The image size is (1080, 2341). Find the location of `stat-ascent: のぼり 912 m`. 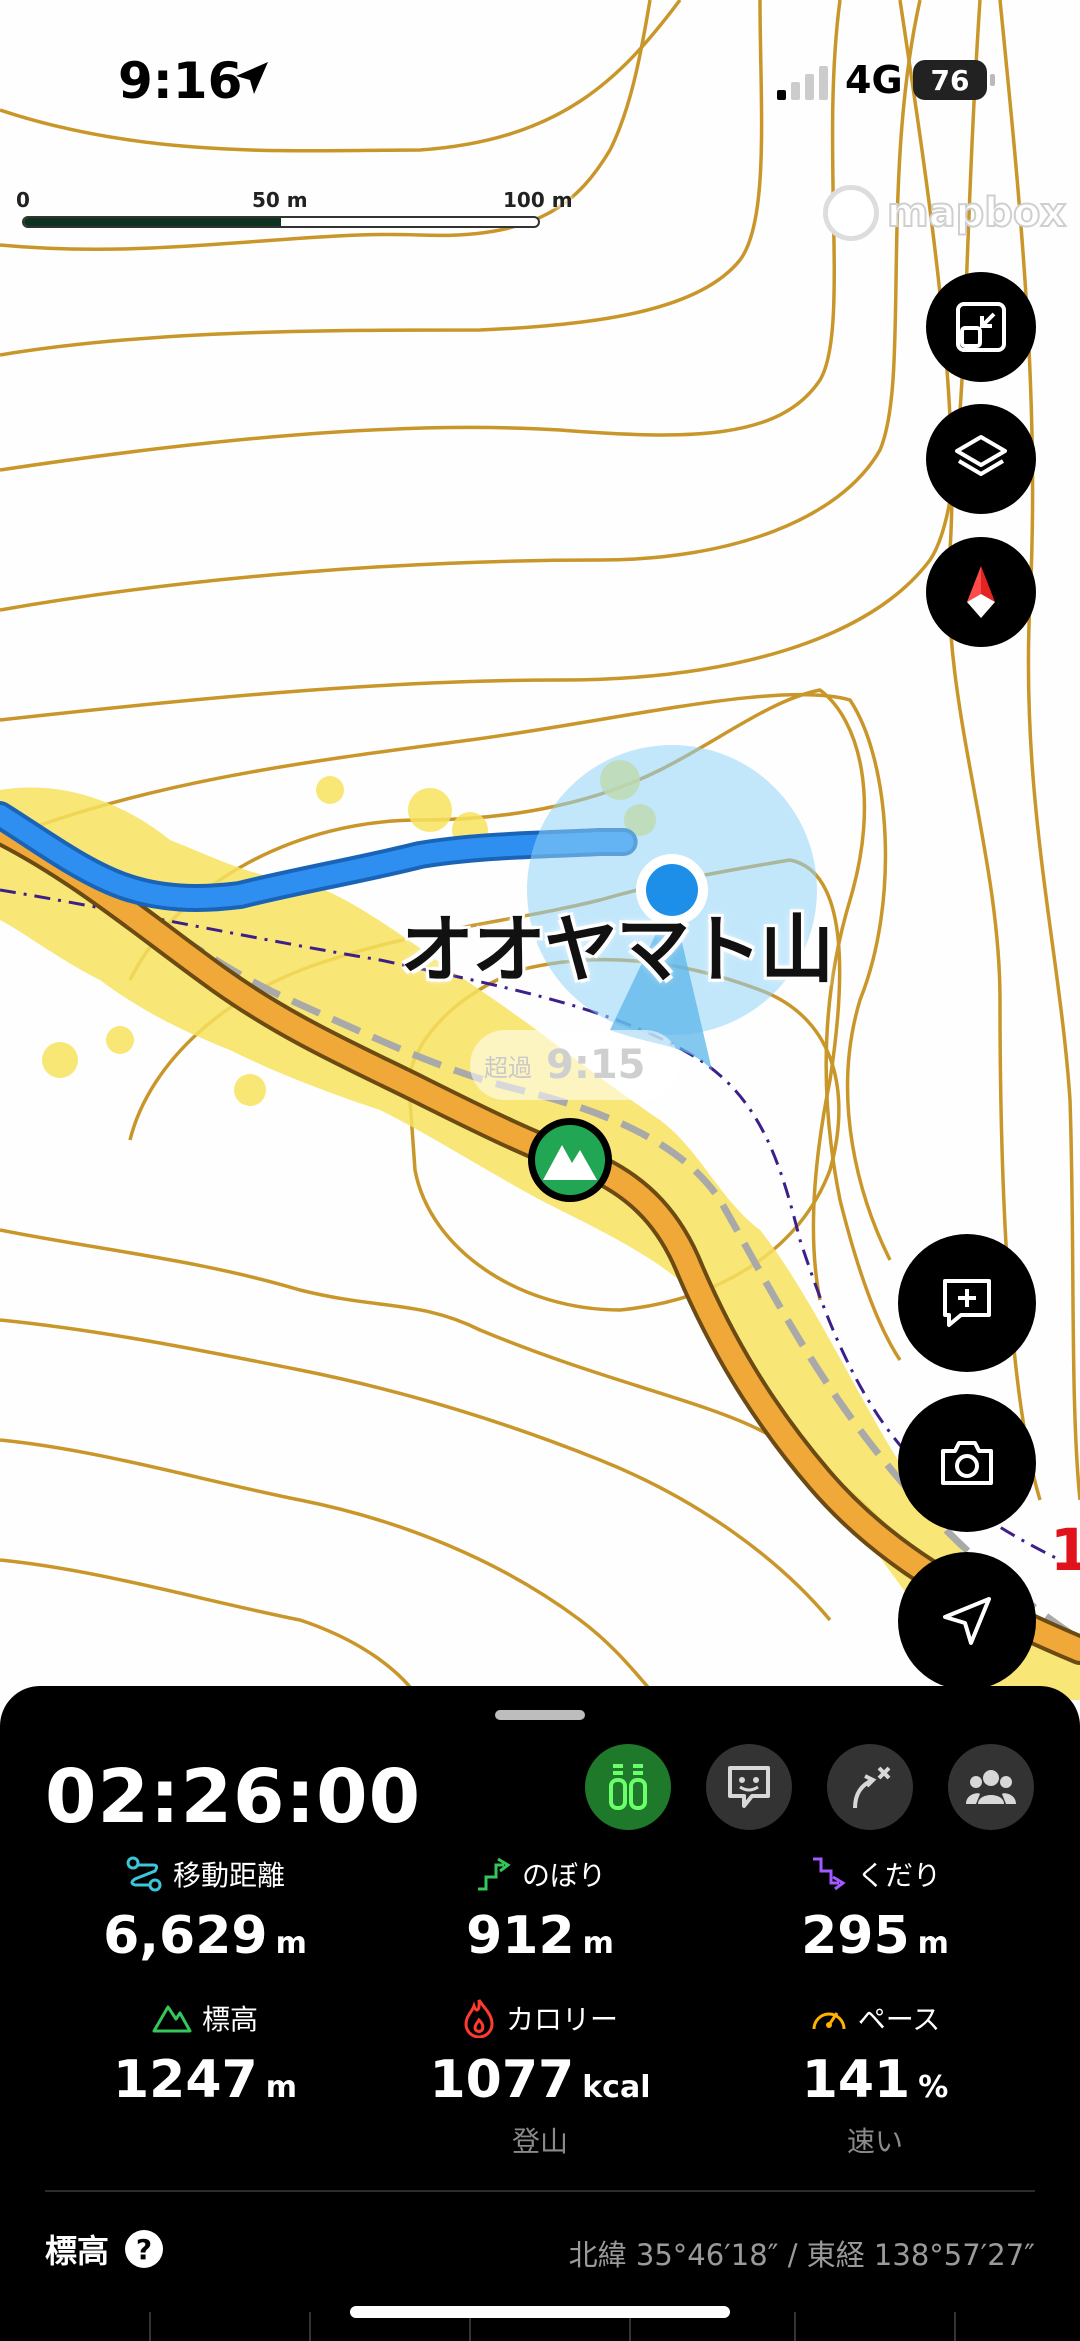

stat-ascent: のぼり 912 m is located at coordinates (540, 1910).